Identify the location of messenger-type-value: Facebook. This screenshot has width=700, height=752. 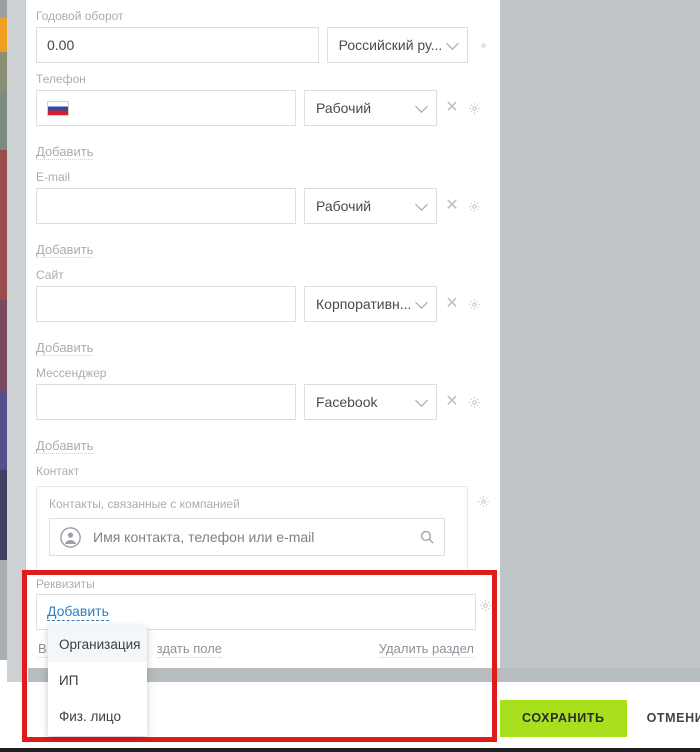
(347, 402).